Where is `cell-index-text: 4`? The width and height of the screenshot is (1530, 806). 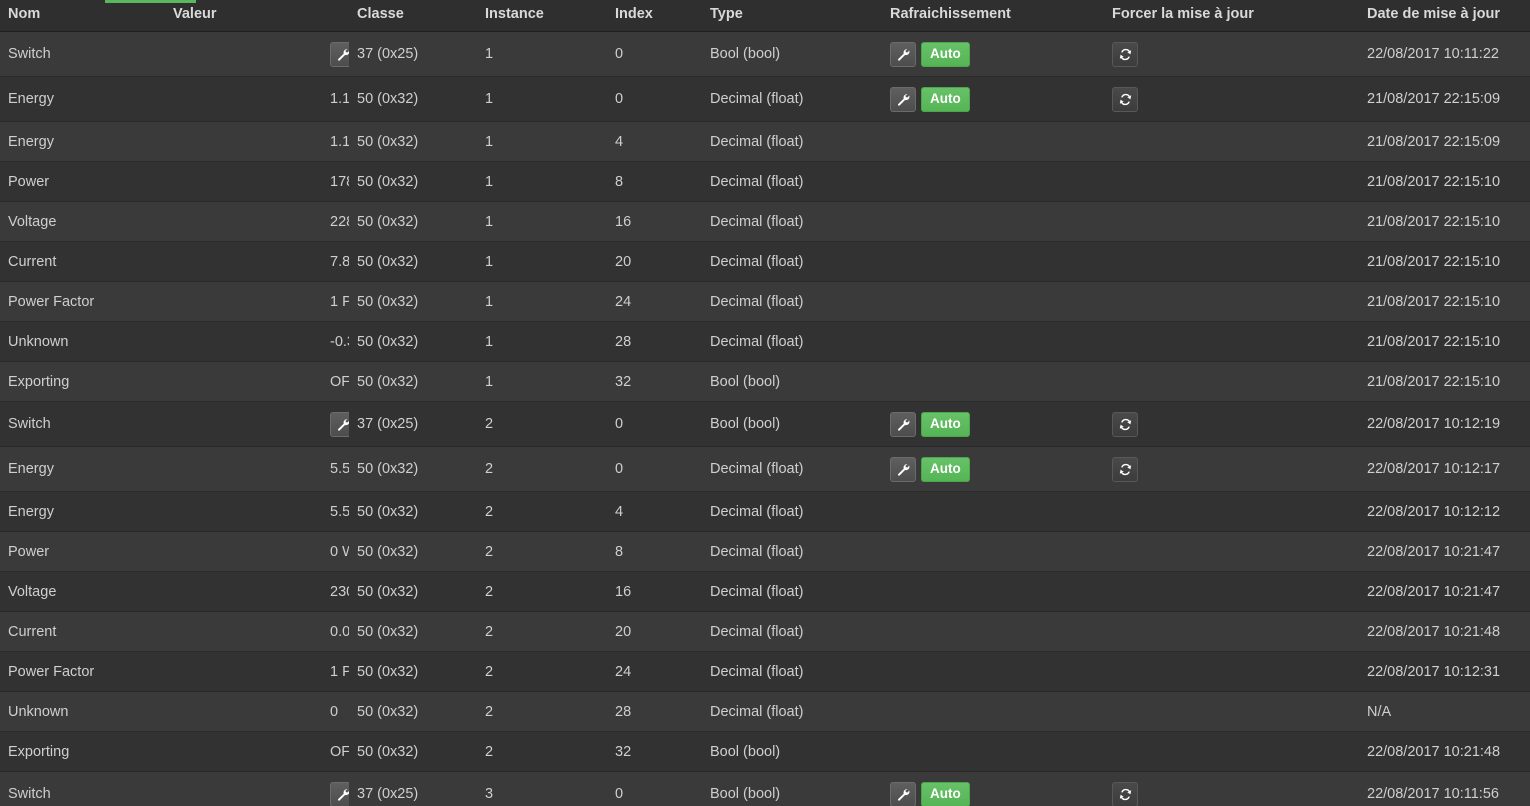
cell-index-text: 4 is located at coordinates (619, 511).